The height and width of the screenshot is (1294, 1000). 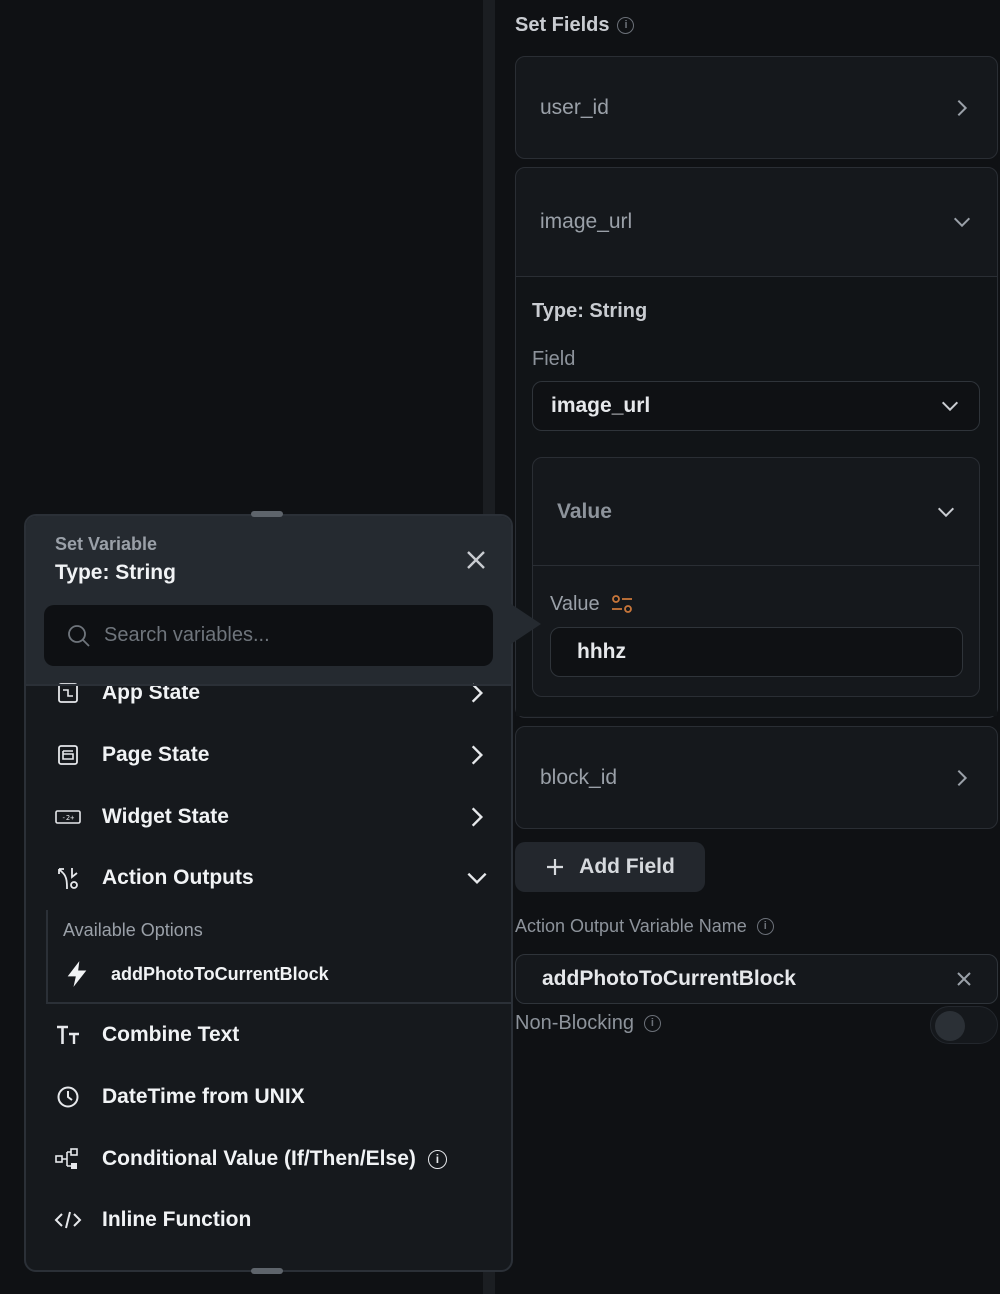 I want to click on value-label: Value, so click(x=575, y=603).